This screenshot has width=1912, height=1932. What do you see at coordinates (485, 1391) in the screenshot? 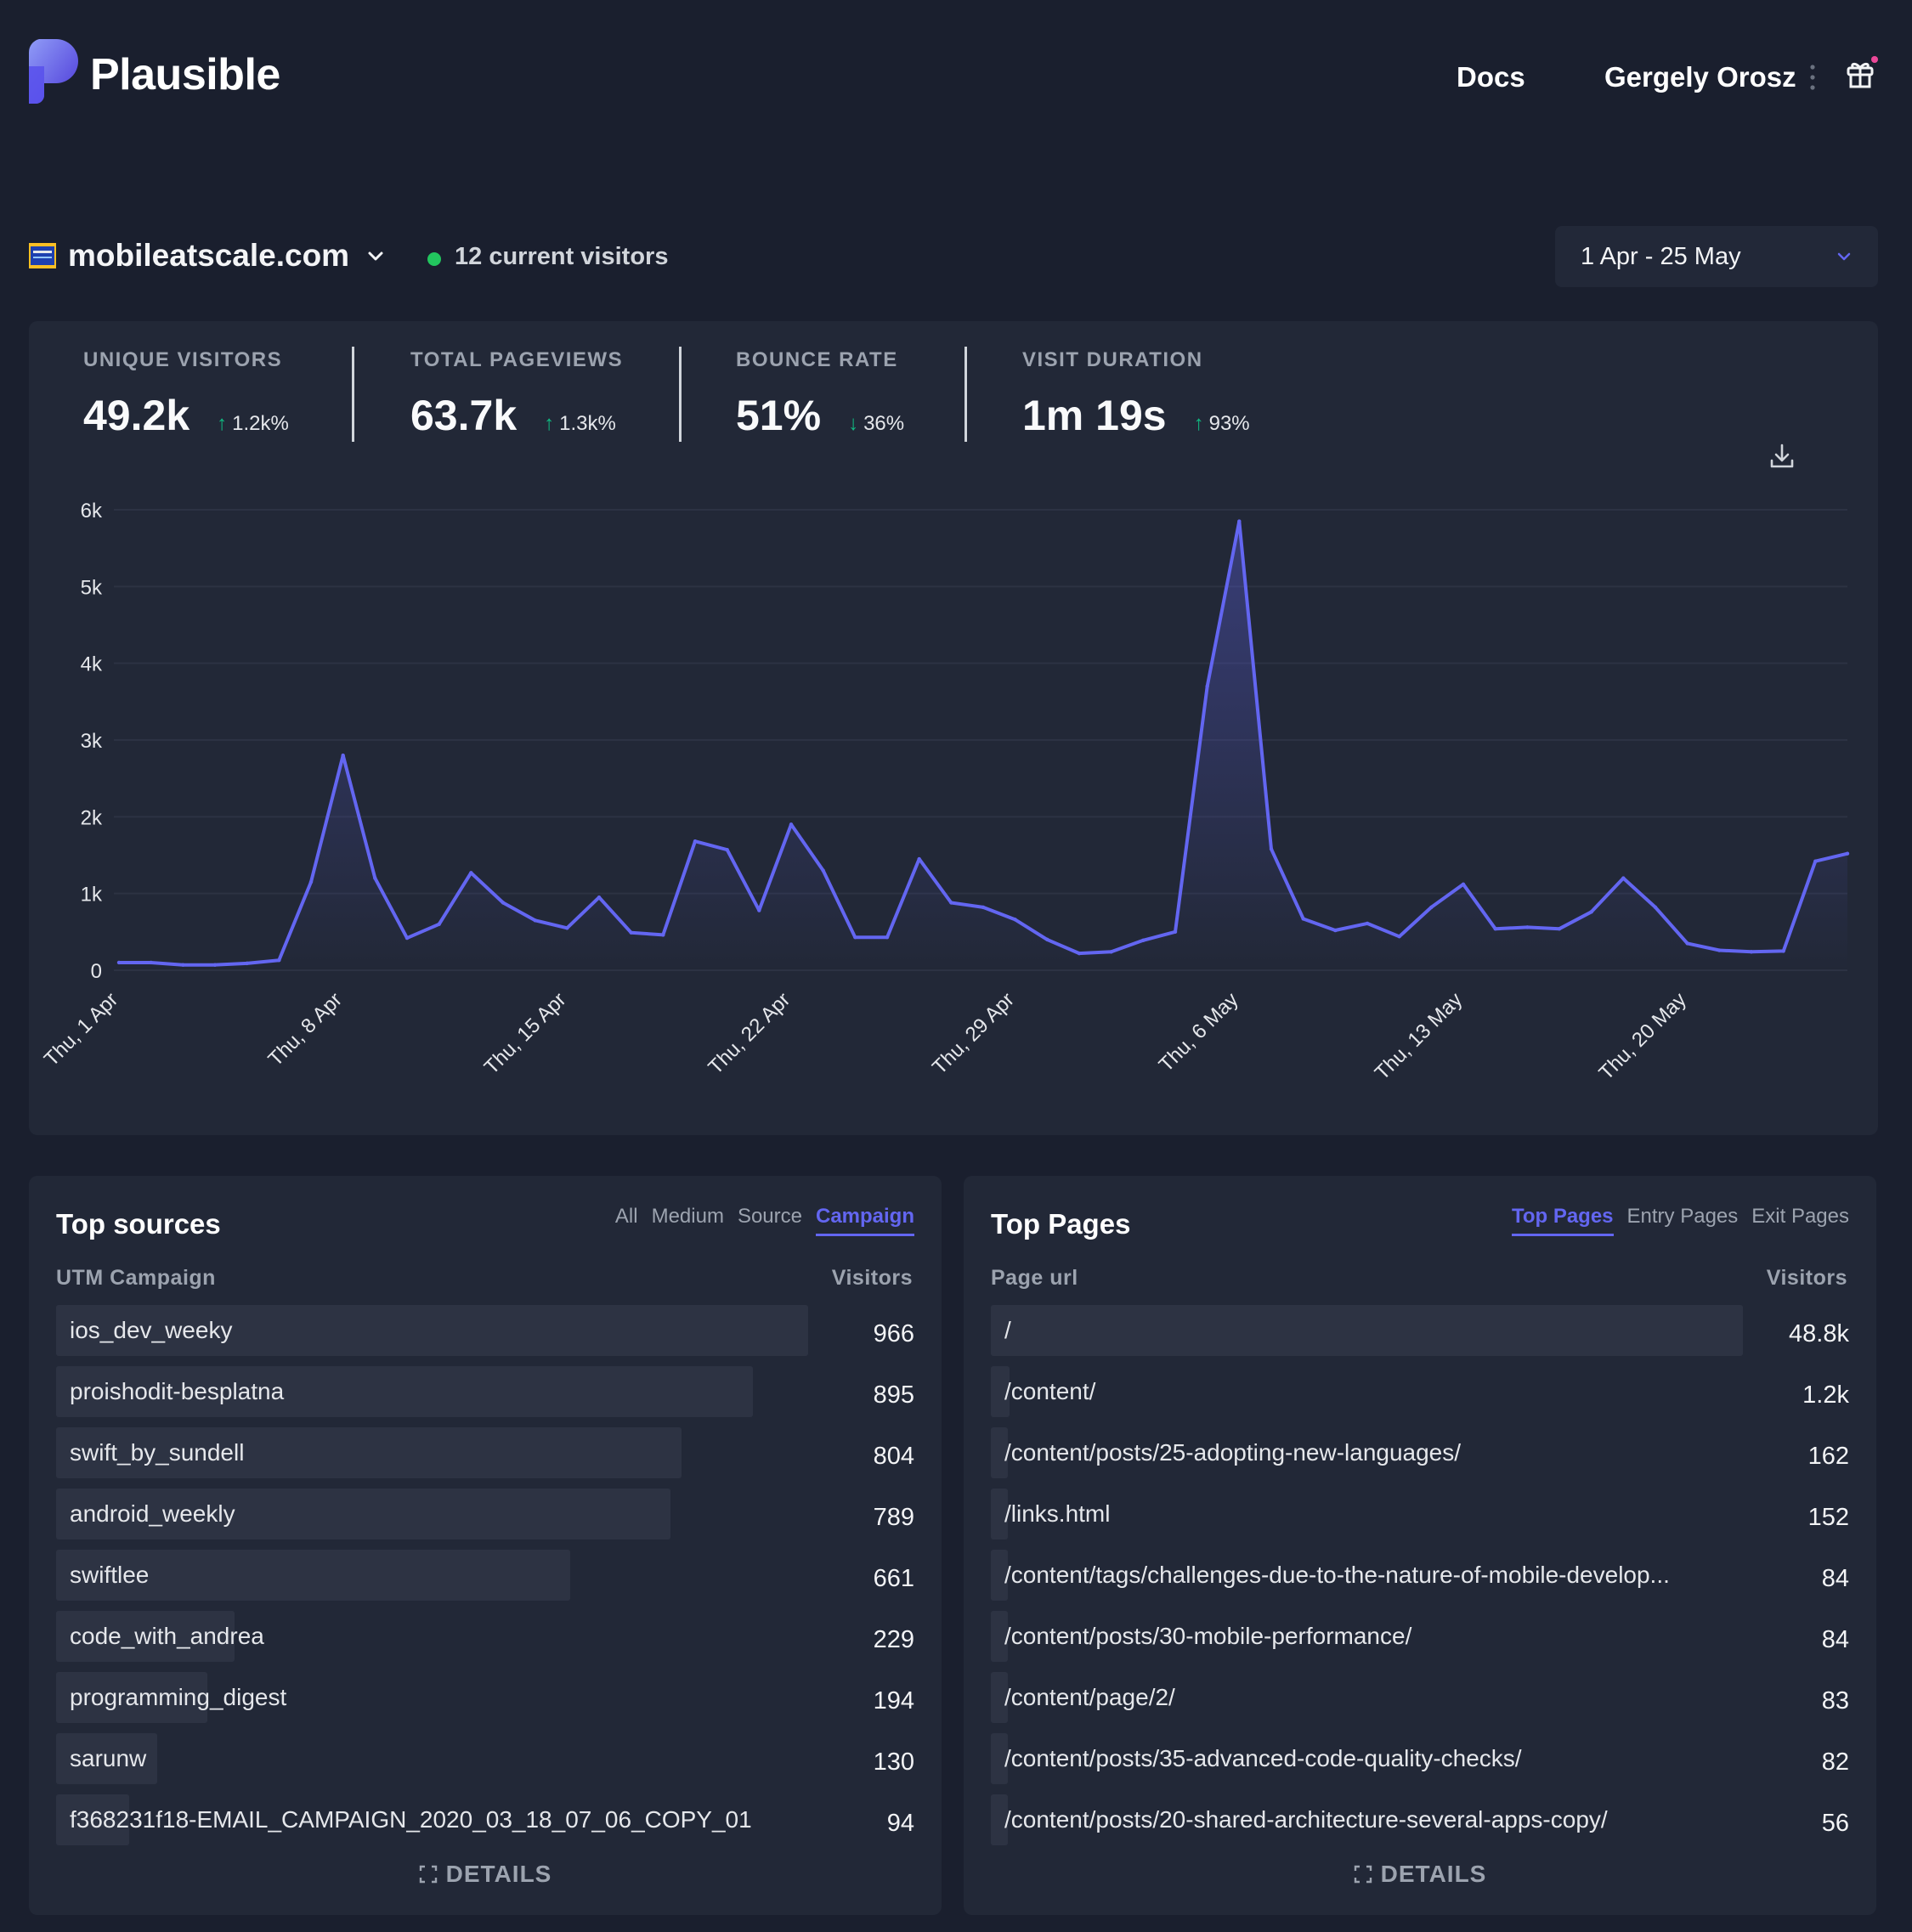
I see `list-item: proishodit-besplatna 895` at bounding box center [485, 1391].